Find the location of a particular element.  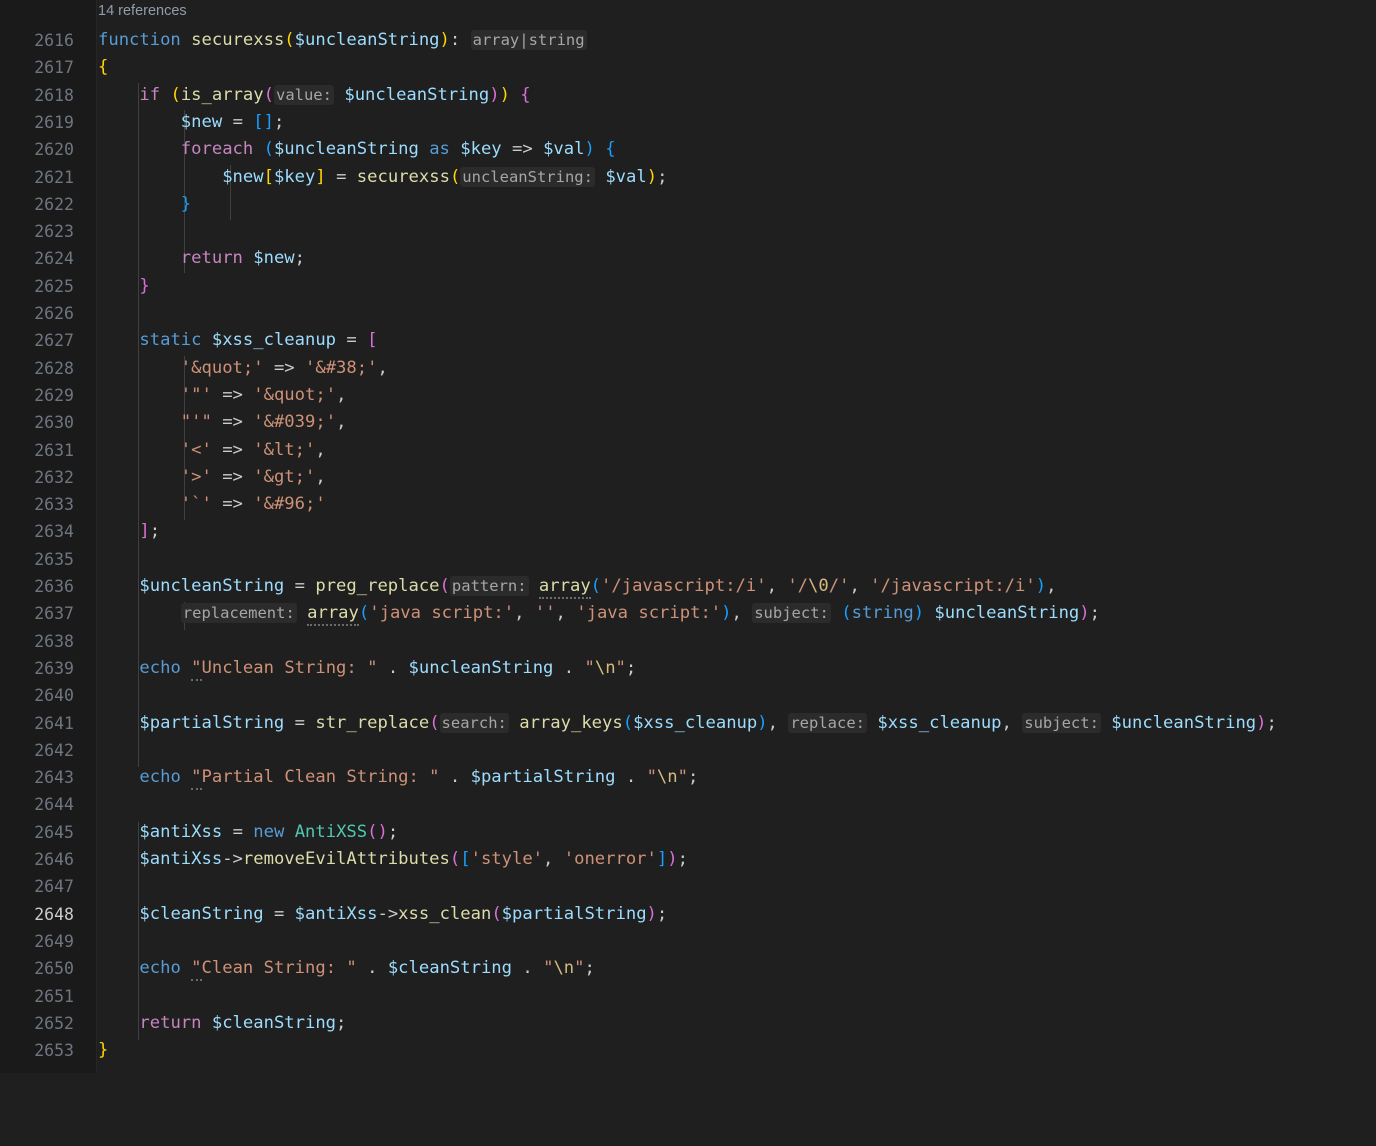

line-number: 2643 is located at coordinates (54, 778).